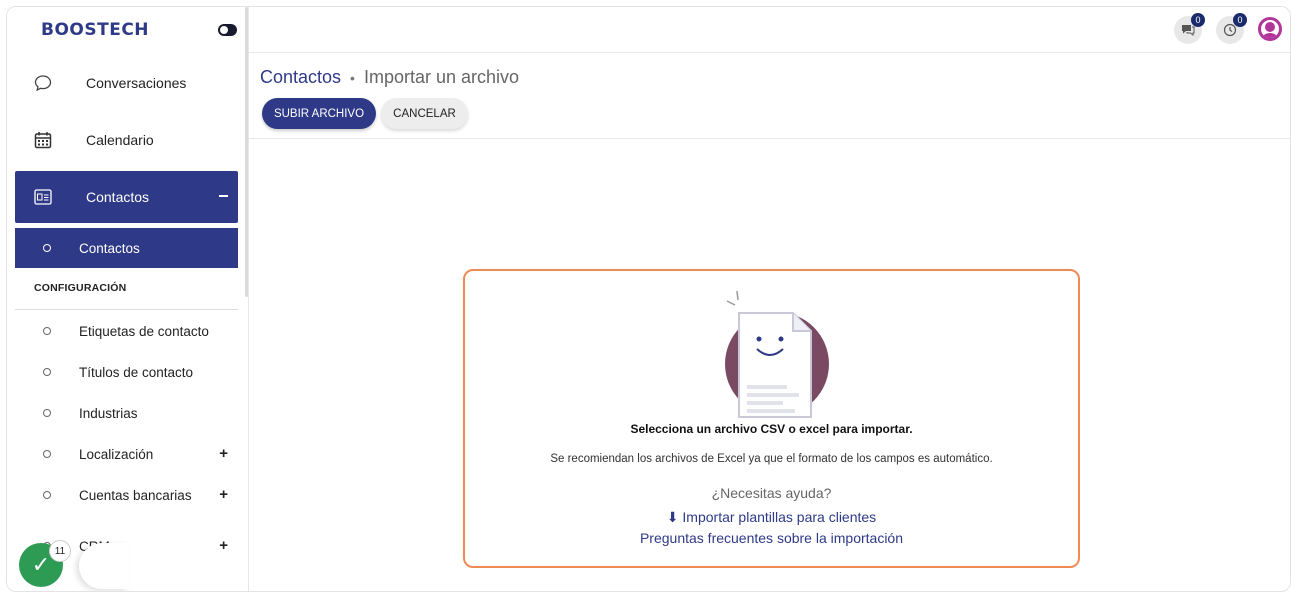 The width and height of the screenshot is (1291, 592). What do you see at coordinates (118, 197) in the screenshot?
I see `sidebar-item-label: Contactos` at bounding box center [118, 197].